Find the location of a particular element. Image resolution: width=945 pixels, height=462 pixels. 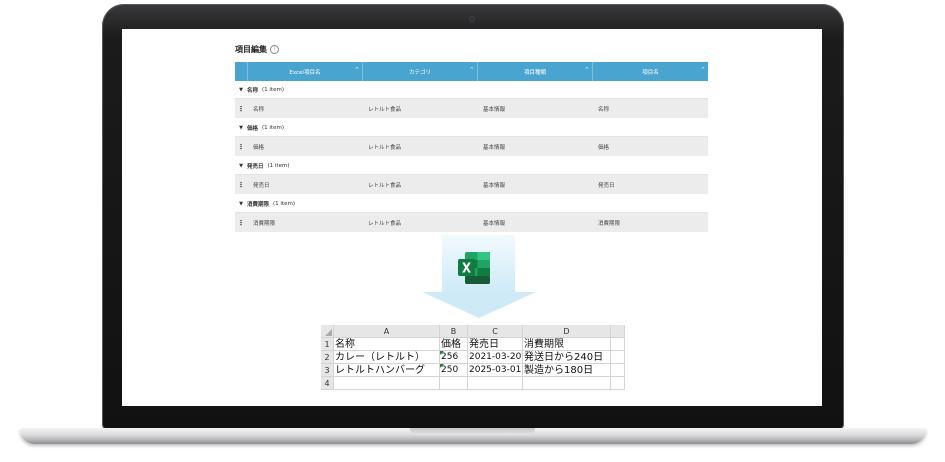

column-header-label: 項目種類 is located at coordinates (534, 72).